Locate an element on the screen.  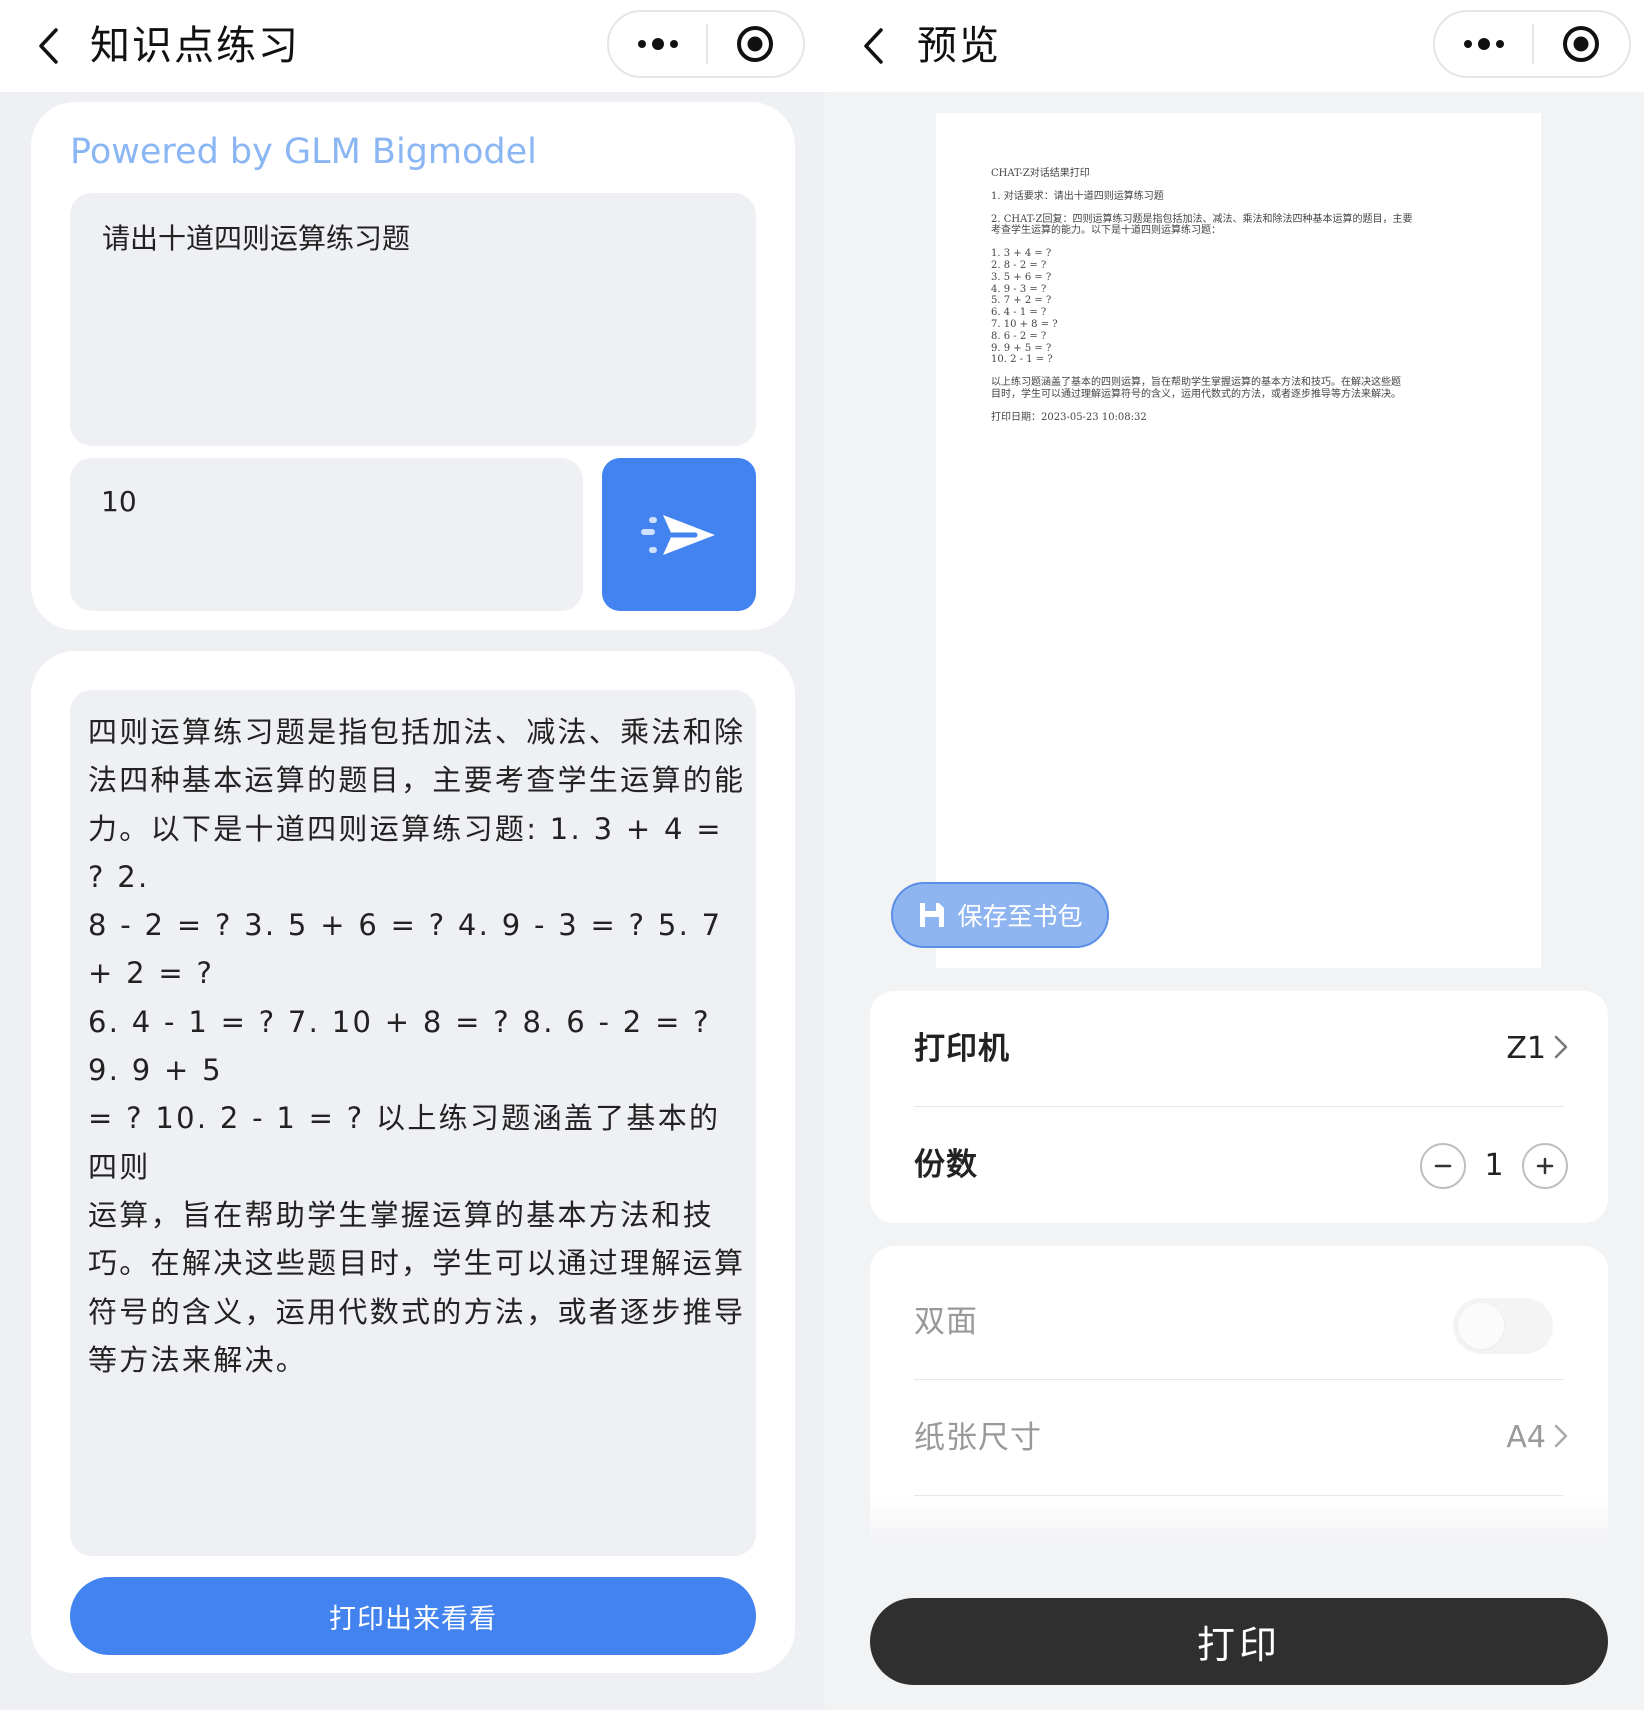
copies-value: 1 is located at coordinates (1494, 1165).